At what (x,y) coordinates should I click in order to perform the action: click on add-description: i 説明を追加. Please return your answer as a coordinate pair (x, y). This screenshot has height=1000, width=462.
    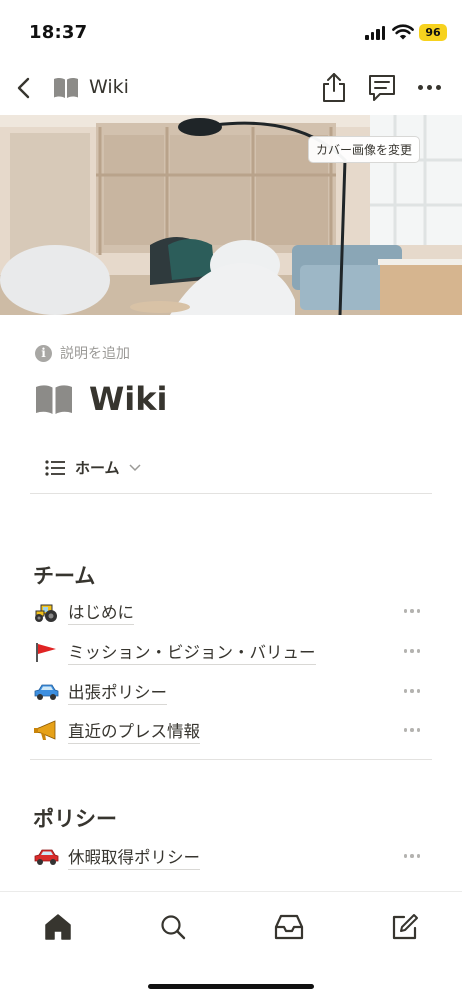
    Looking at the image, I should click on (82, 353).